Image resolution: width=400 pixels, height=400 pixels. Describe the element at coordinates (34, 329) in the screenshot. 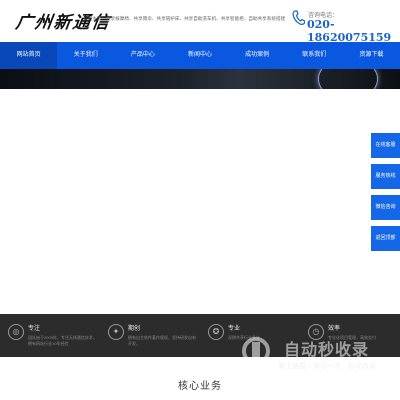

I see `feature-title: 专注` at that location.